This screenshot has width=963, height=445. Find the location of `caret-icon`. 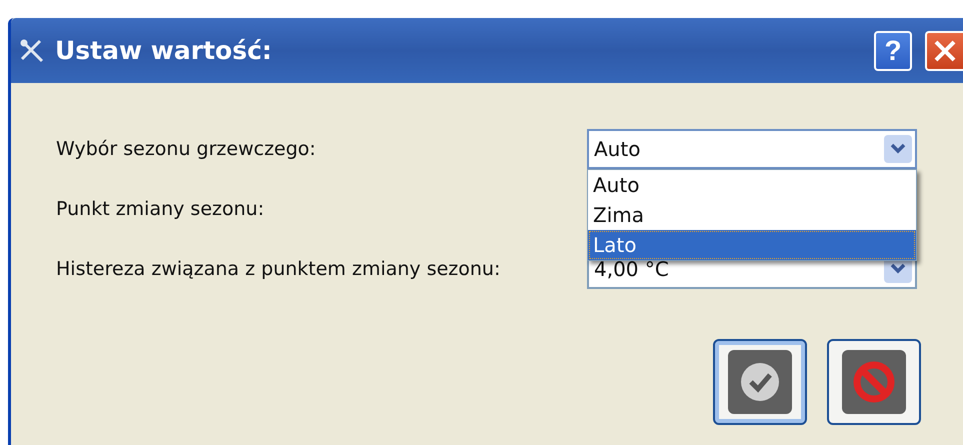

caret-icon is located at coordinates (898, 149).